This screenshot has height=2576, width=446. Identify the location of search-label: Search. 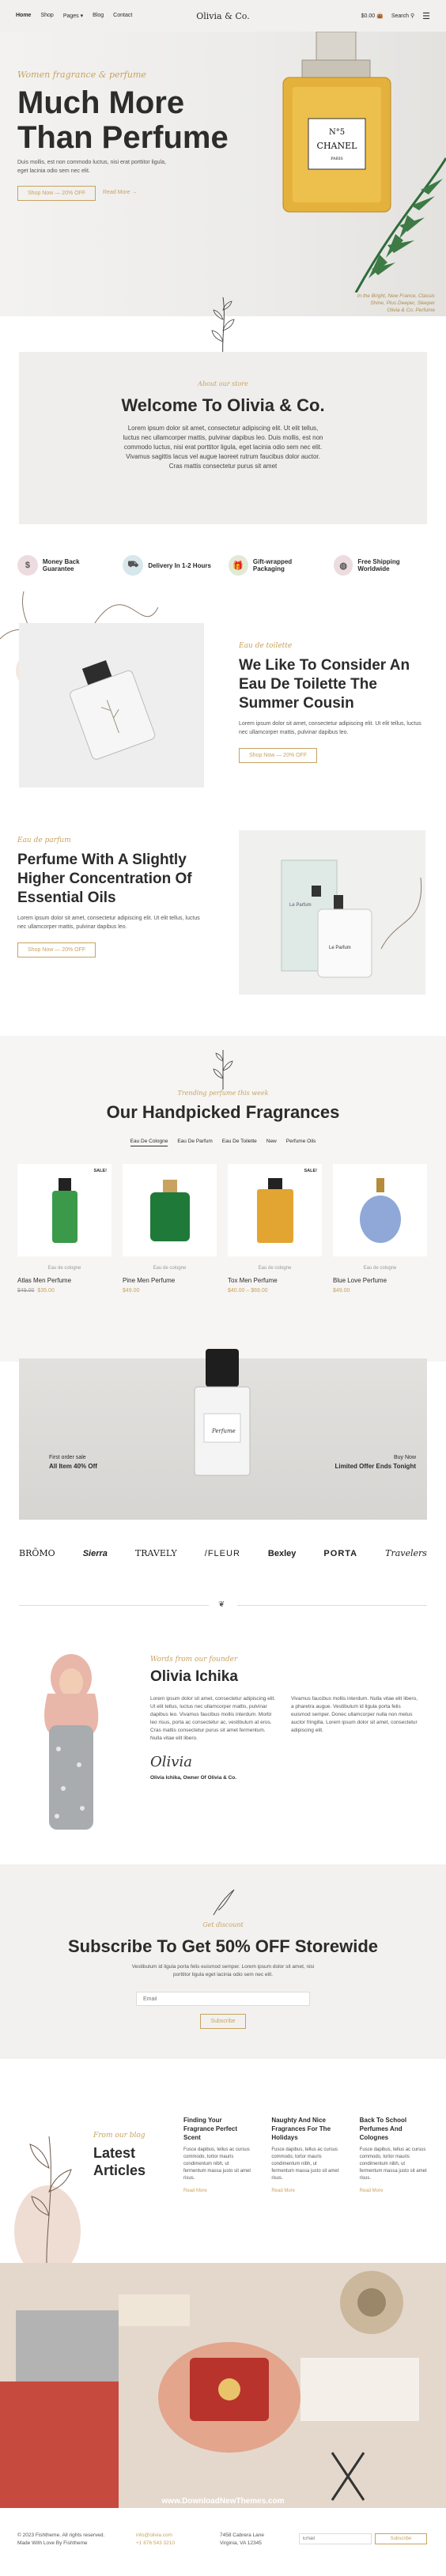
(400, 16).